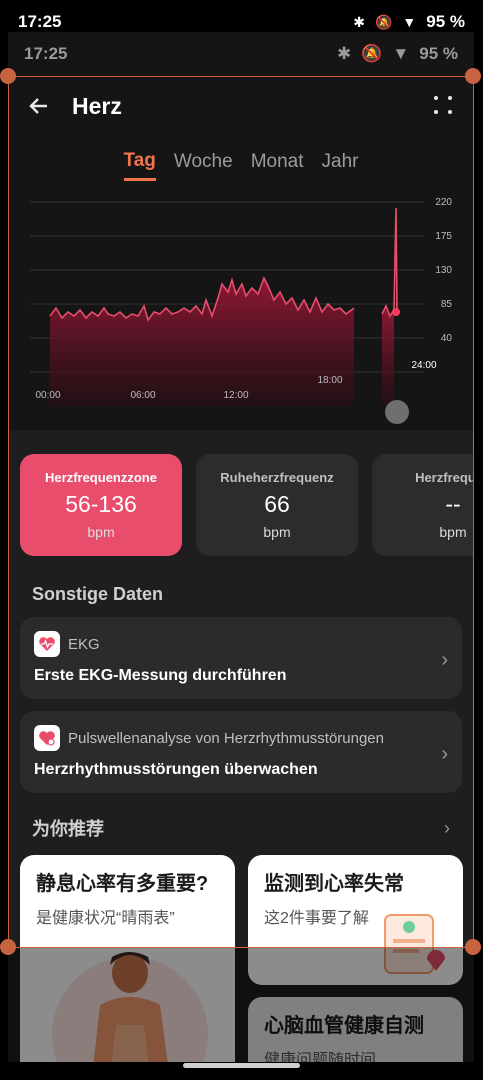 The height and width of the screenshot is (1080, 483). What do you see at coordinates (443, 236) in the screenshot?
I see `y-tick-label: 175` at bounding box center [443, 236].